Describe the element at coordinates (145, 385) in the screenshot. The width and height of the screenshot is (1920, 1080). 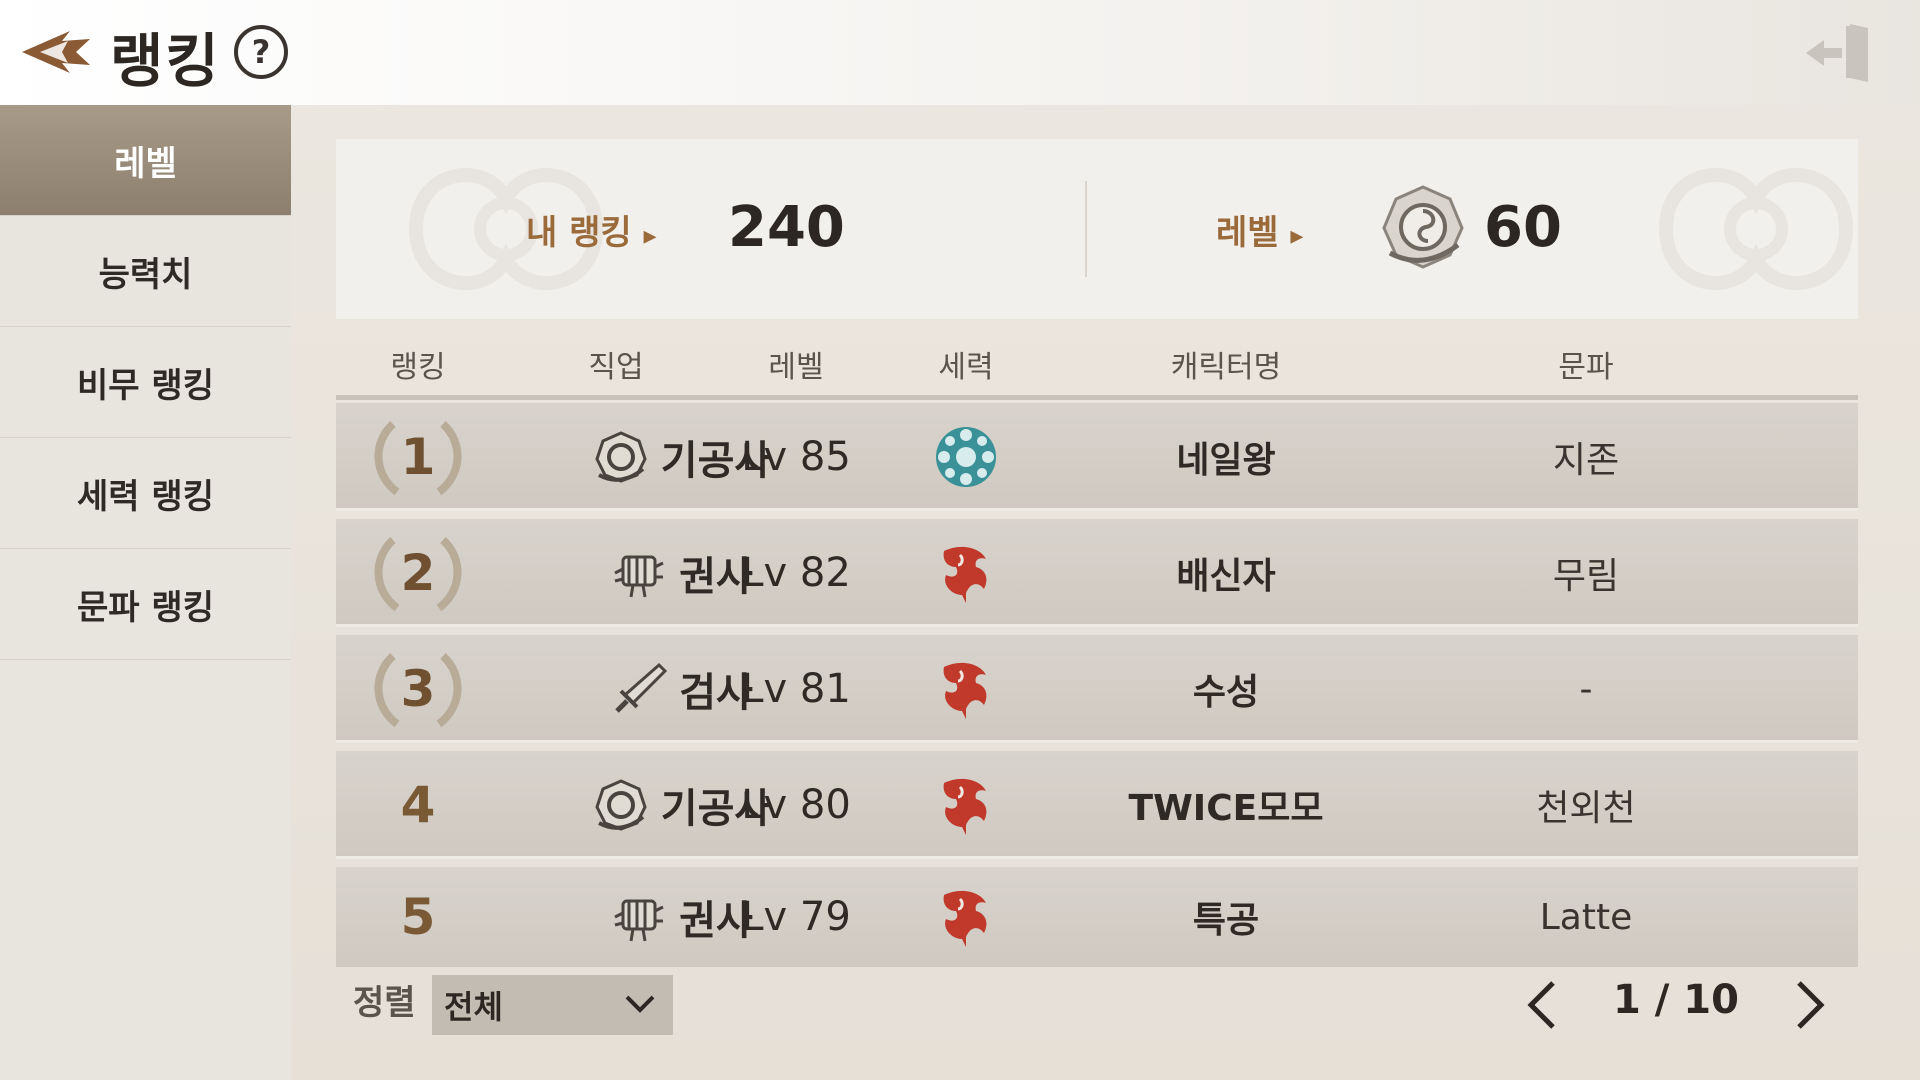
I see `sidebar-item-label: 비무 랭킹` at that location.